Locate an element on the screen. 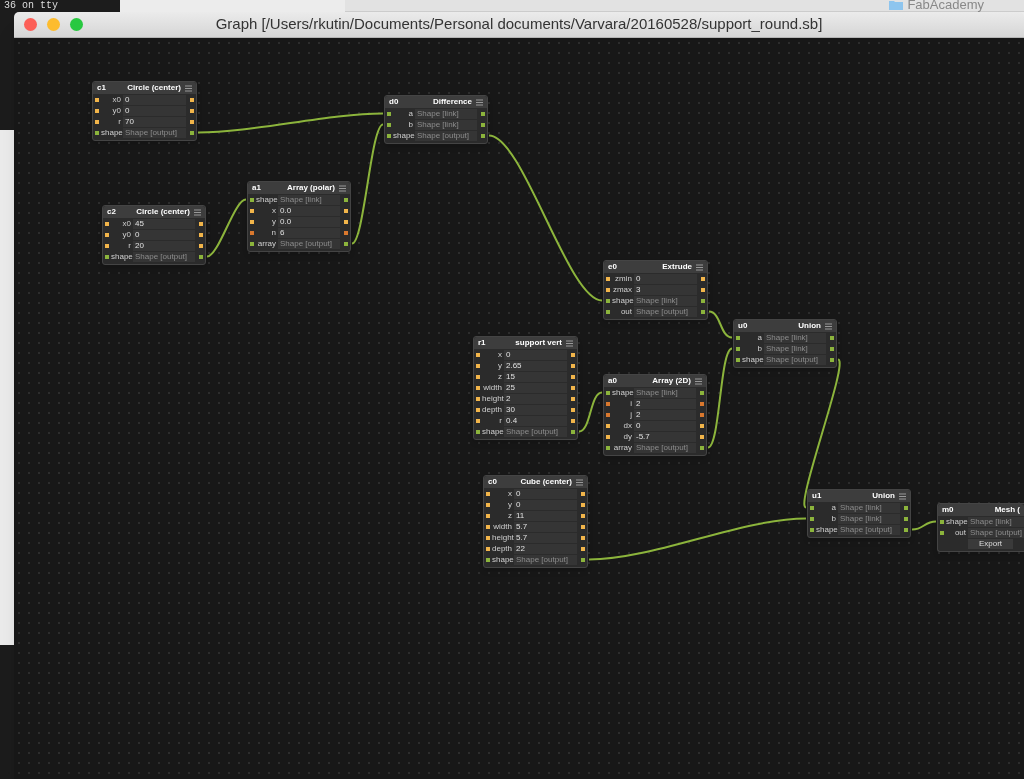 Image resolution: width=1024 pixels, height=779 pixels. graph-node: a0 Array (2D) shape Shape [link] i 2 j 2 dx 0 dy -5.7 array Shape [output] is located at coordinates (655, 415).